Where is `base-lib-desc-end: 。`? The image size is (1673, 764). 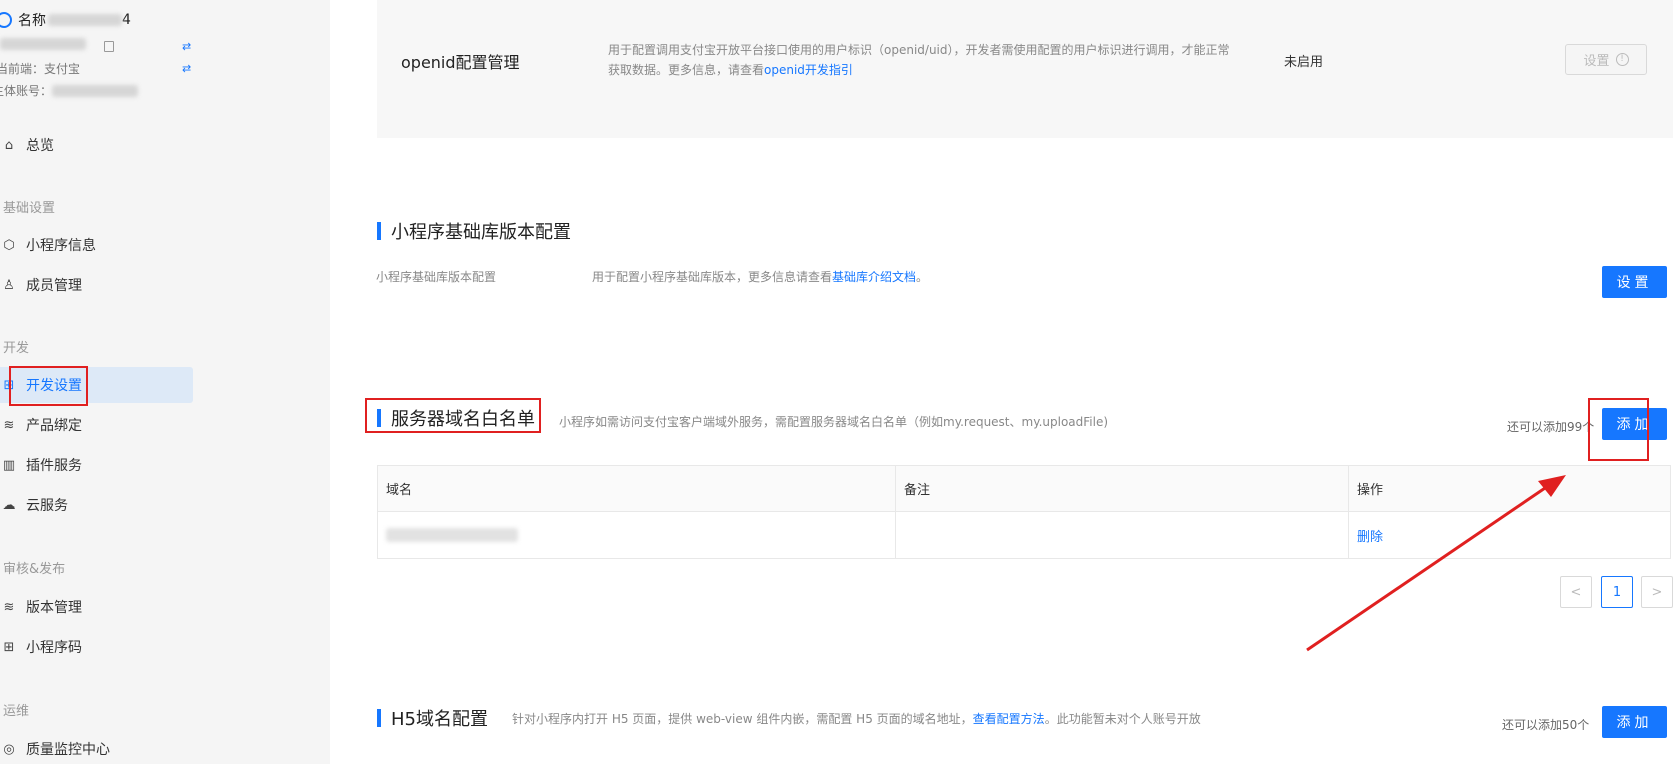
base-lib-desc-end: 。 is located at coordinates (922, 277).